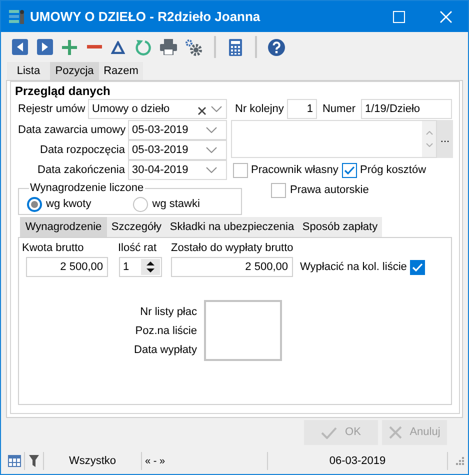 Image resolution: width=469 pixels, height=475 pixels. What do you see at coordinates (150, 267) in the screenshot?
I see `spin-buttons` at bounding box center [150, 267].